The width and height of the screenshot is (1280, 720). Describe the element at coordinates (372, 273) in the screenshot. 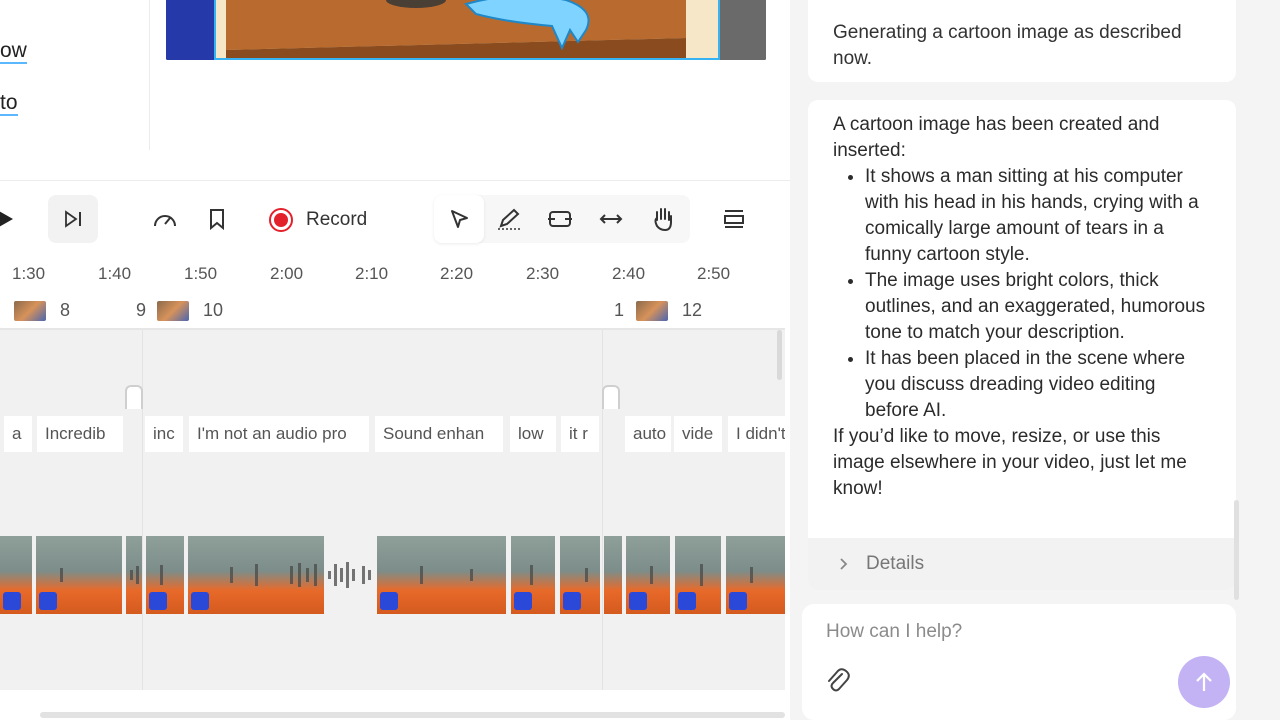

I see `ruler-tick: 2:10` at that location.